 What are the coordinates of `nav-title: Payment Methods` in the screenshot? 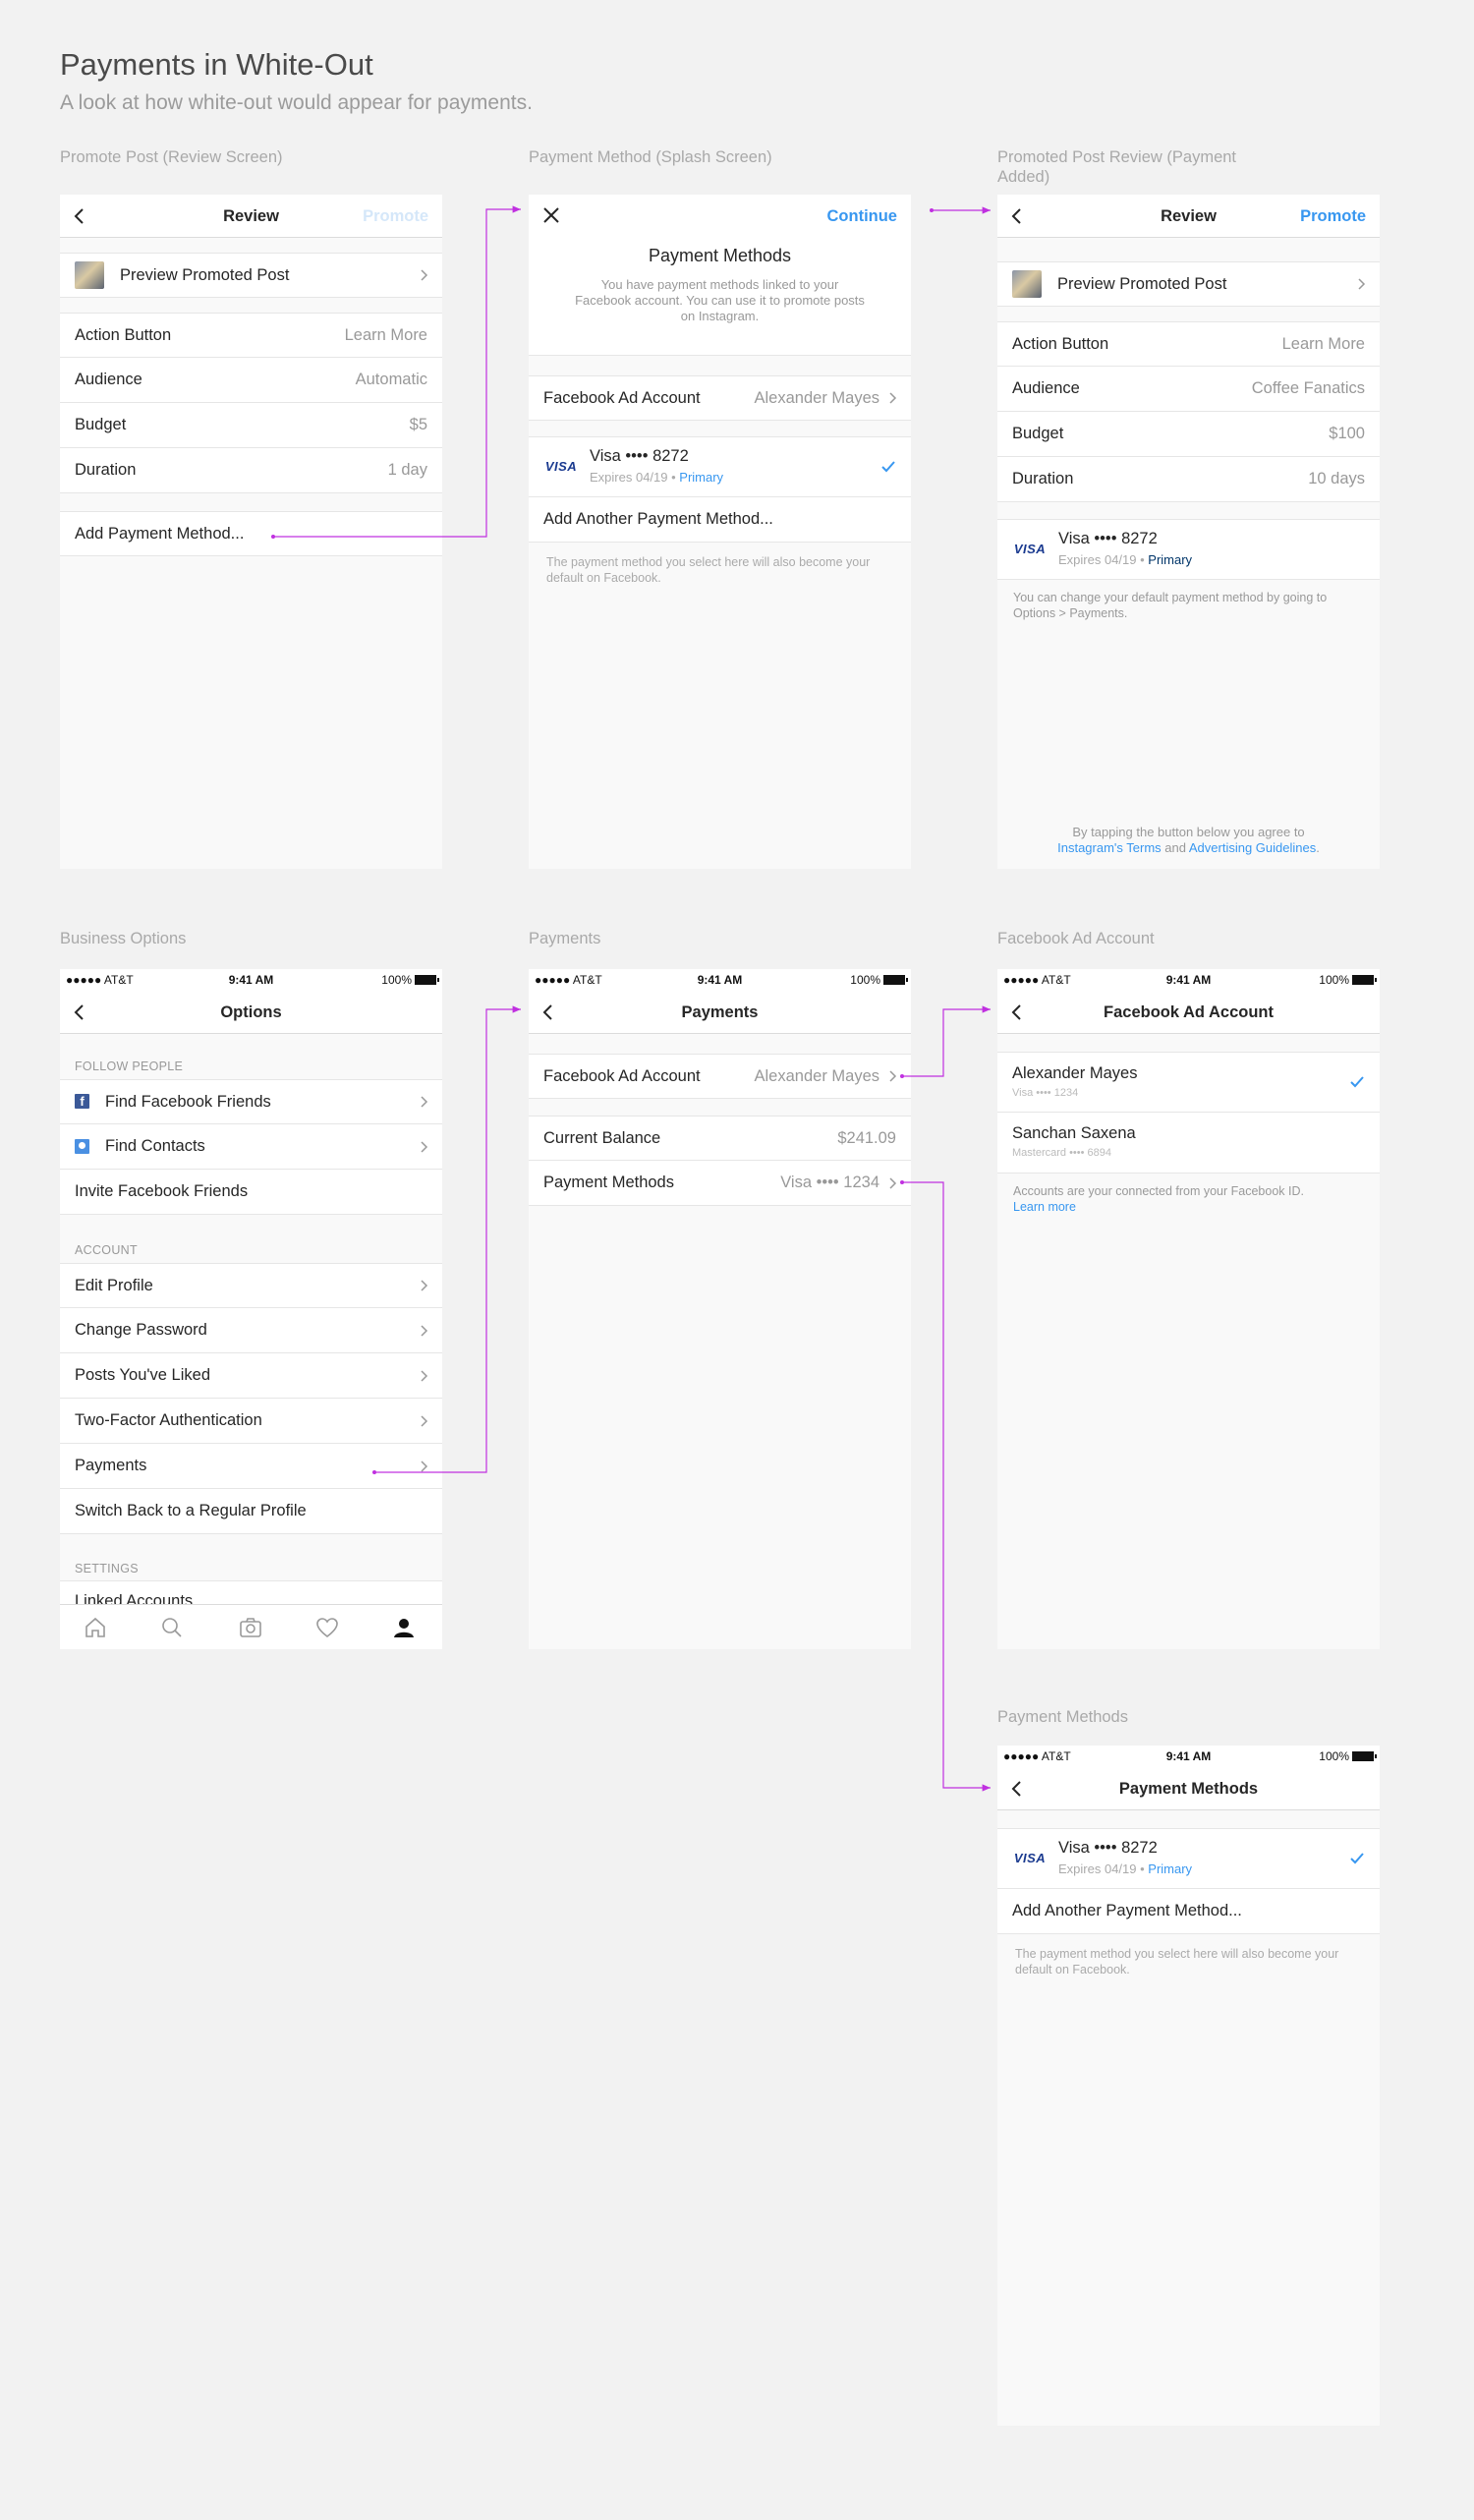 It's located at (1188, 1789).